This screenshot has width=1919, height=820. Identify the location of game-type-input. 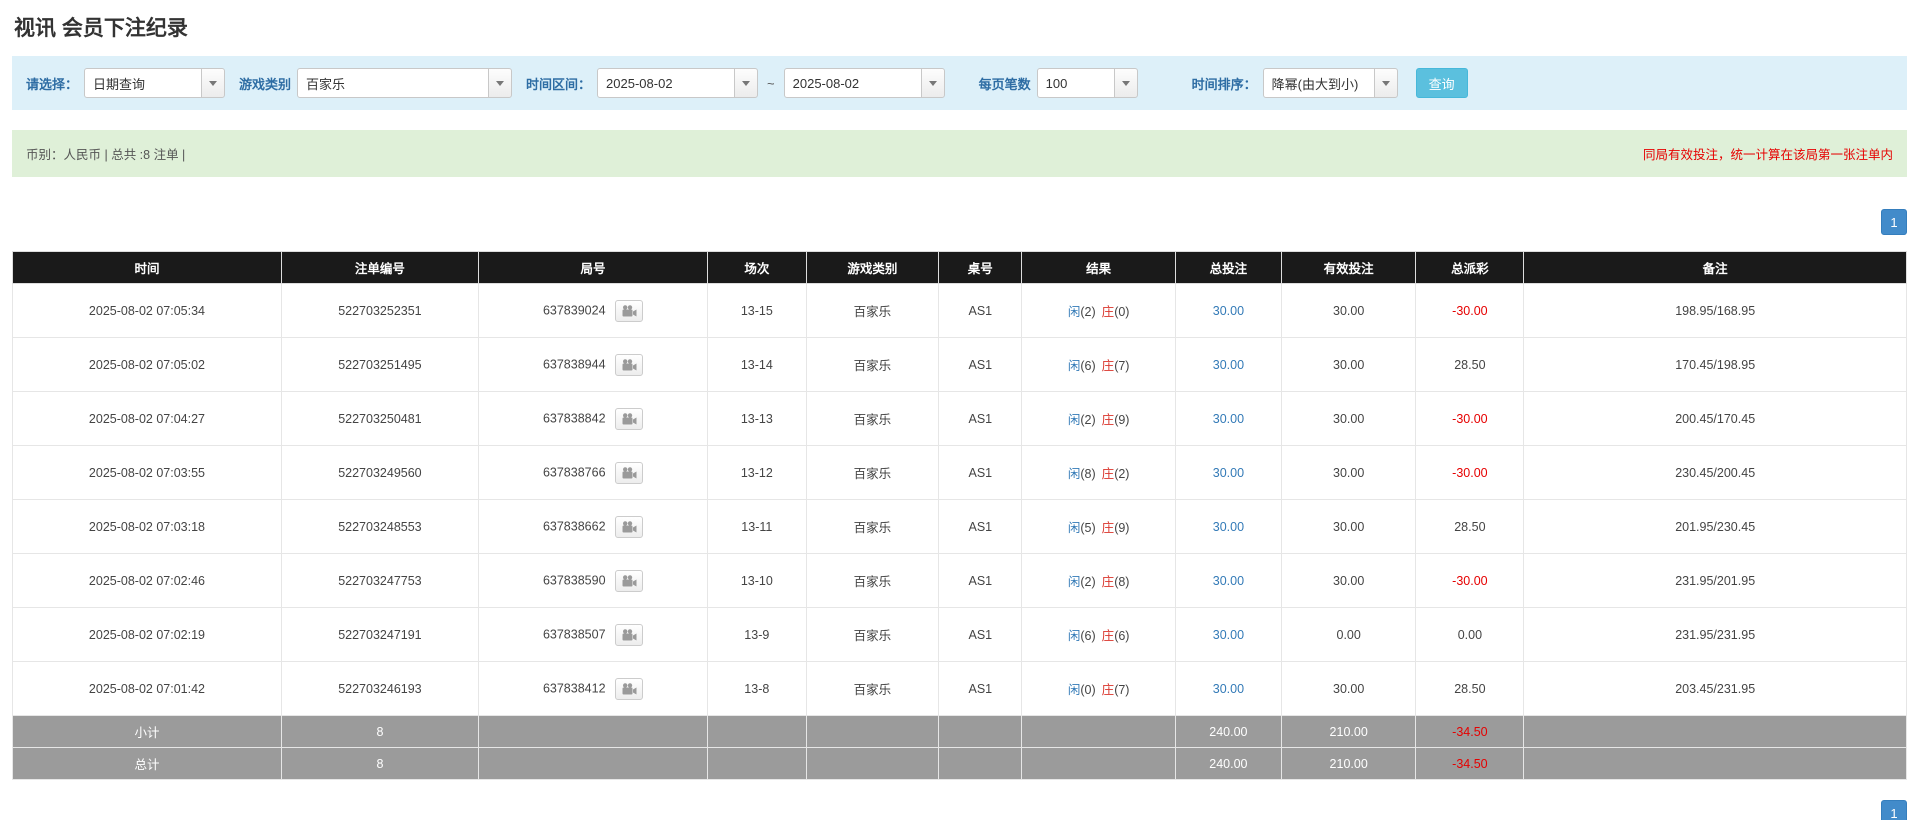
(393, 83).